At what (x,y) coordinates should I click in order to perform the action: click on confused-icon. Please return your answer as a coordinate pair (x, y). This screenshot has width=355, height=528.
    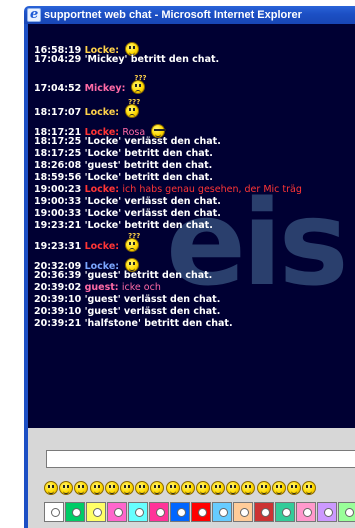
    Looking at the image, I should click on (233, 488).